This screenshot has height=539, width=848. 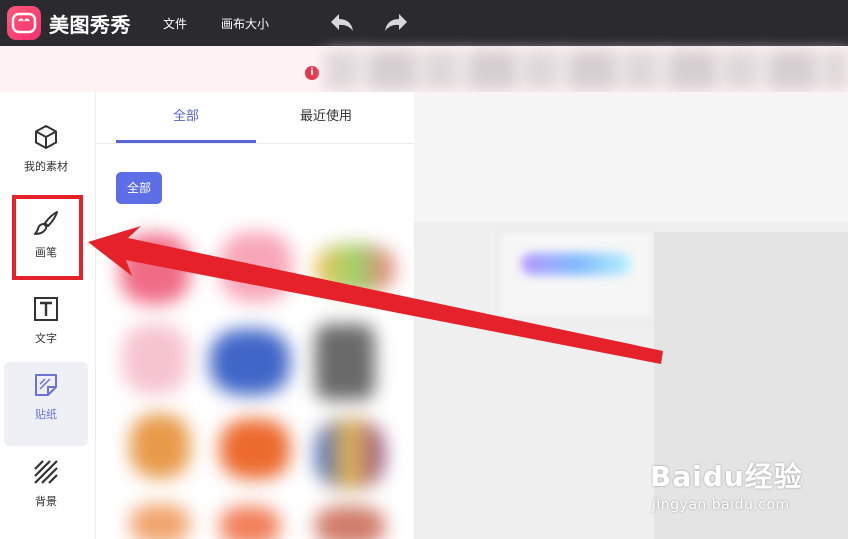 What do you see at coordinates (726, 476) in the screenshot?
I see `watermark-logo-text: Baidu经验` at bounding box center [726, 476].